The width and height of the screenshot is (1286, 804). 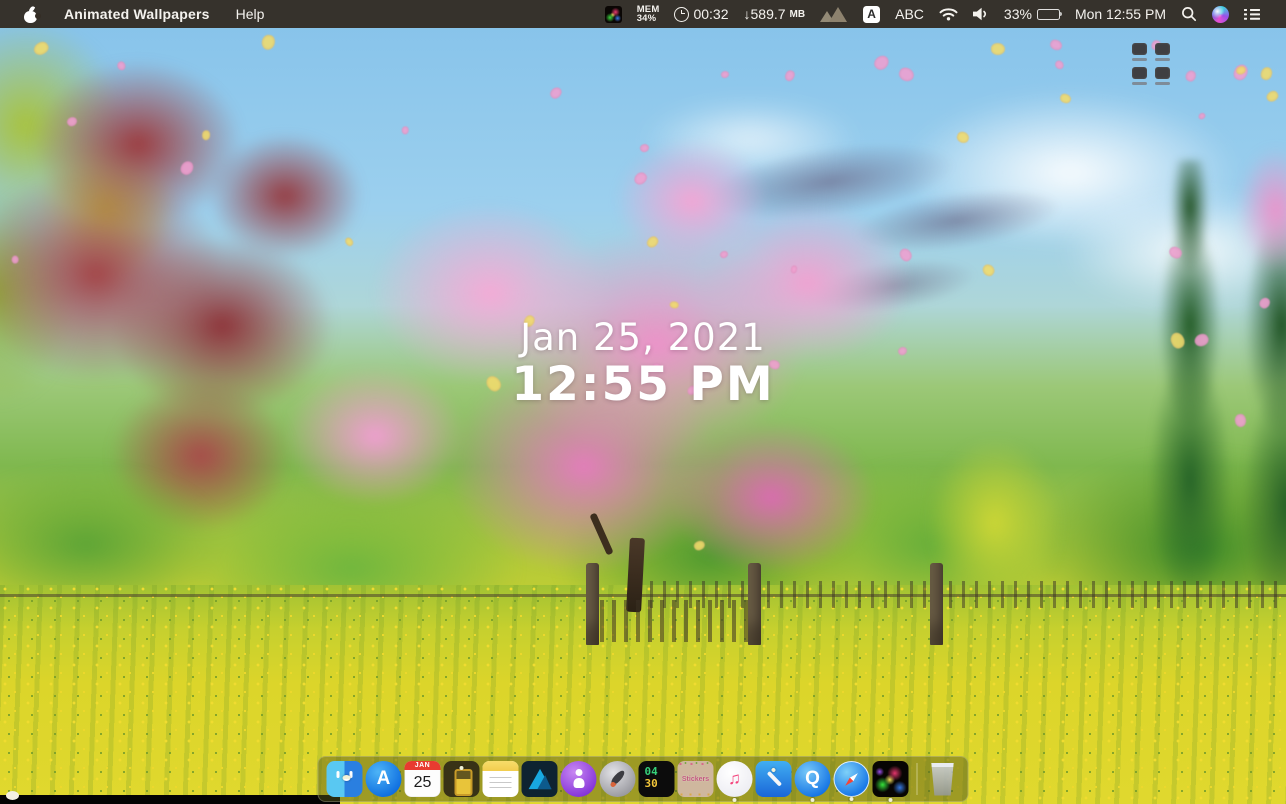 I want to click on input-source-label: ABC, so click(x=909, y=14).